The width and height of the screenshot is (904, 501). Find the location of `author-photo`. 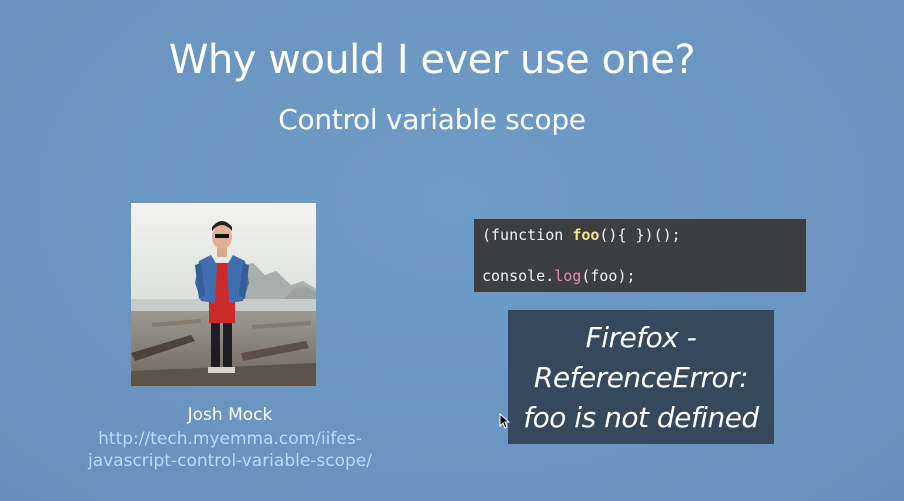

author-photo is located at coordinates (223, 294).